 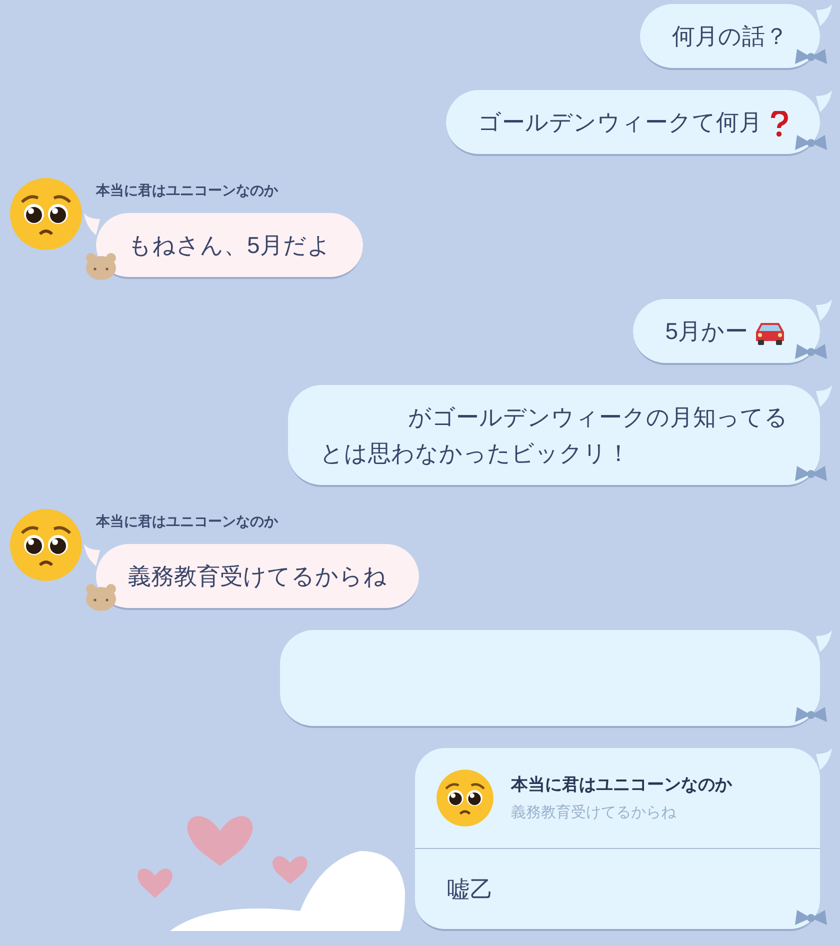 I want to click on quoted-text: 義務教育受けてるからね, so click(x=594, y=812).